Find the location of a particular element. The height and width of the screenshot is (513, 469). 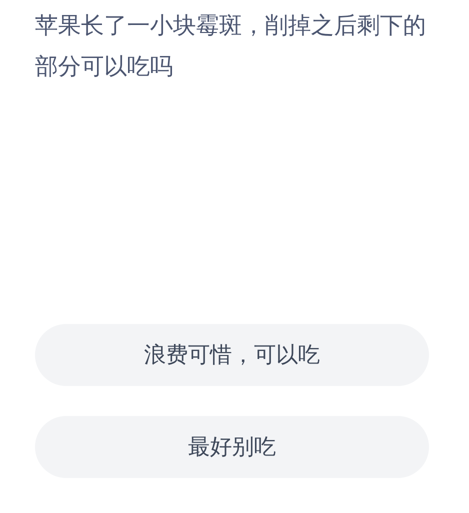

answer-option: 最好别吃 is located at coordinates (232, 447).